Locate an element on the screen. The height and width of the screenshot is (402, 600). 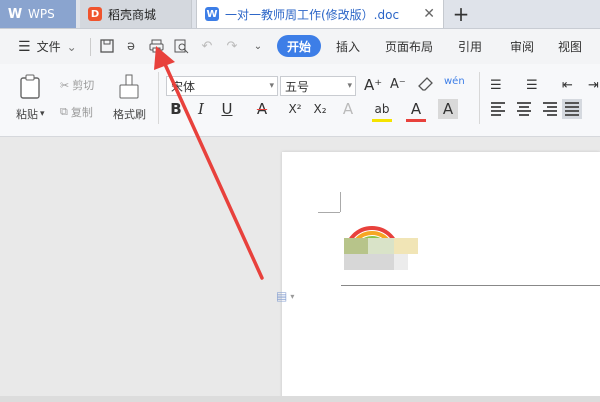
paste-button: 粘贴 ▾ is located at coordinates (30, 114).